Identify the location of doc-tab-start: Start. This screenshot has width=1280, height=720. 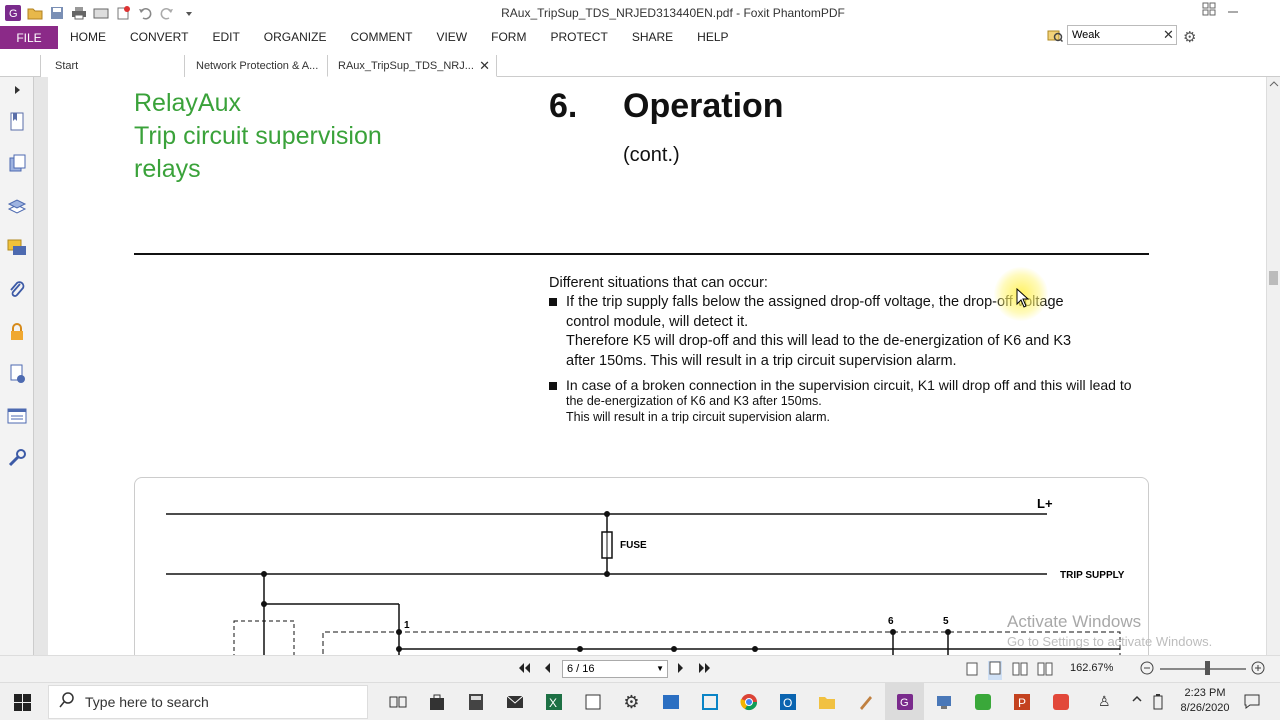
(112, 66).